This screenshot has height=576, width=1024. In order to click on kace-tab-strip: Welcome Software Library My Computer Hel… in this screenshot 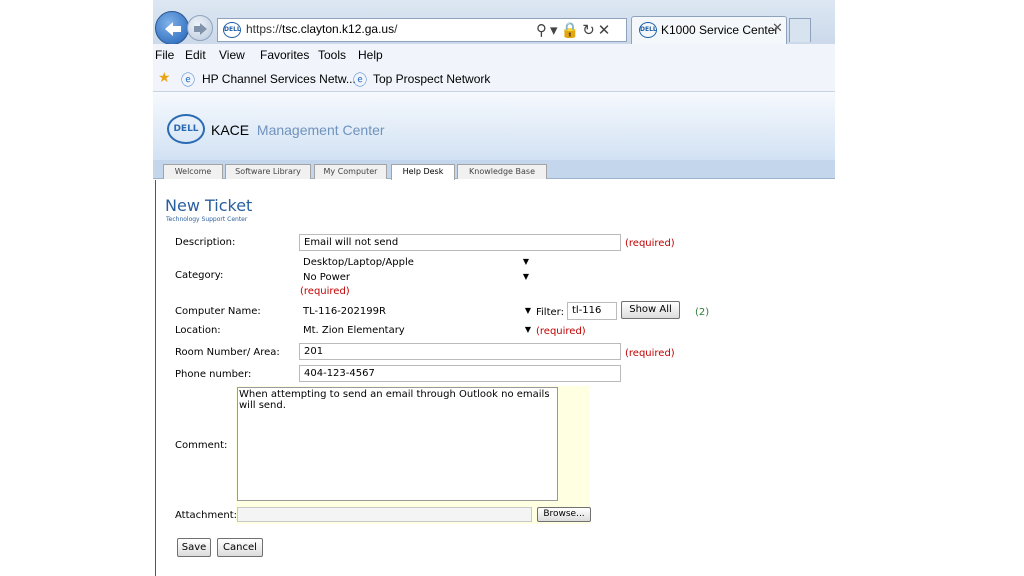, I will do `click(494, 170)`.